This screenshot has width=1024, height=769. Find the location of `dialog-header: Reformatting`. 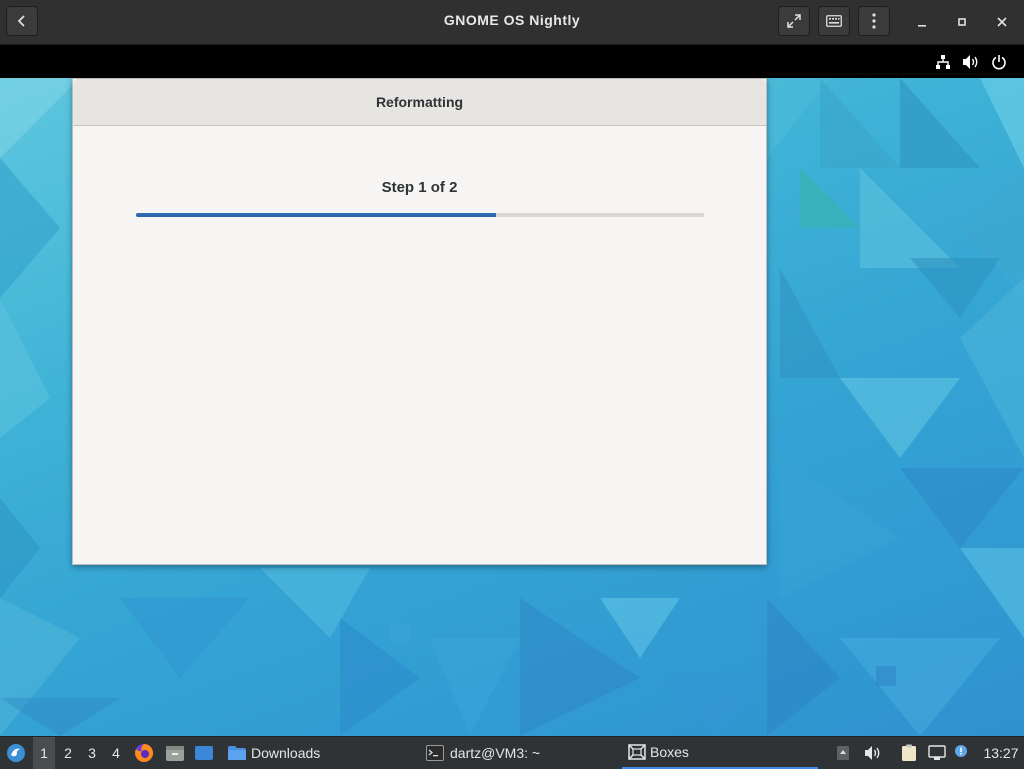

dialog-header: Reformatting is located at coordinates (419, 102).